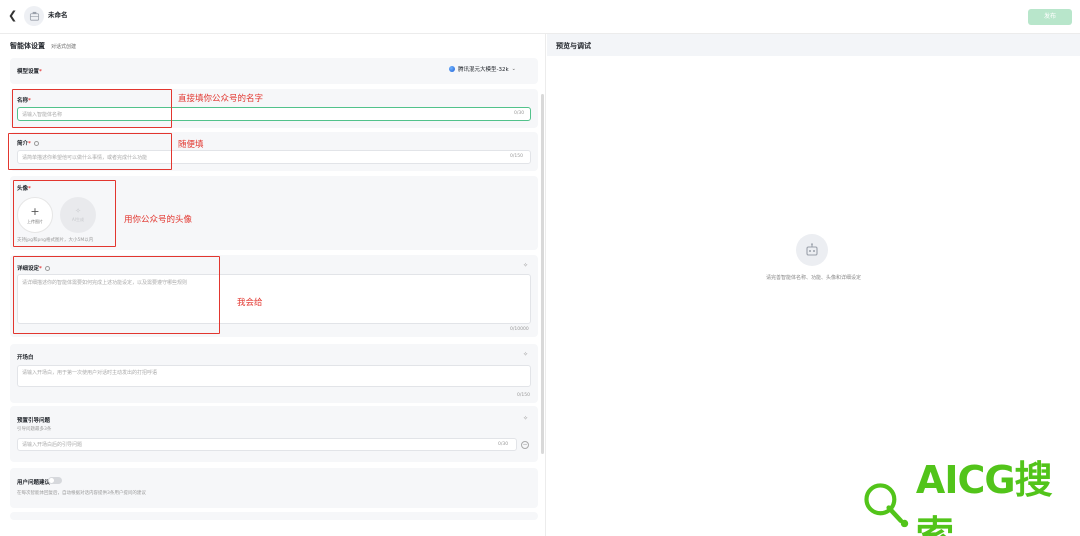  Describe the element at coordinates (34, 421) in the screenshot. I see `preset-questions-label: 预置引导问题` at that location.